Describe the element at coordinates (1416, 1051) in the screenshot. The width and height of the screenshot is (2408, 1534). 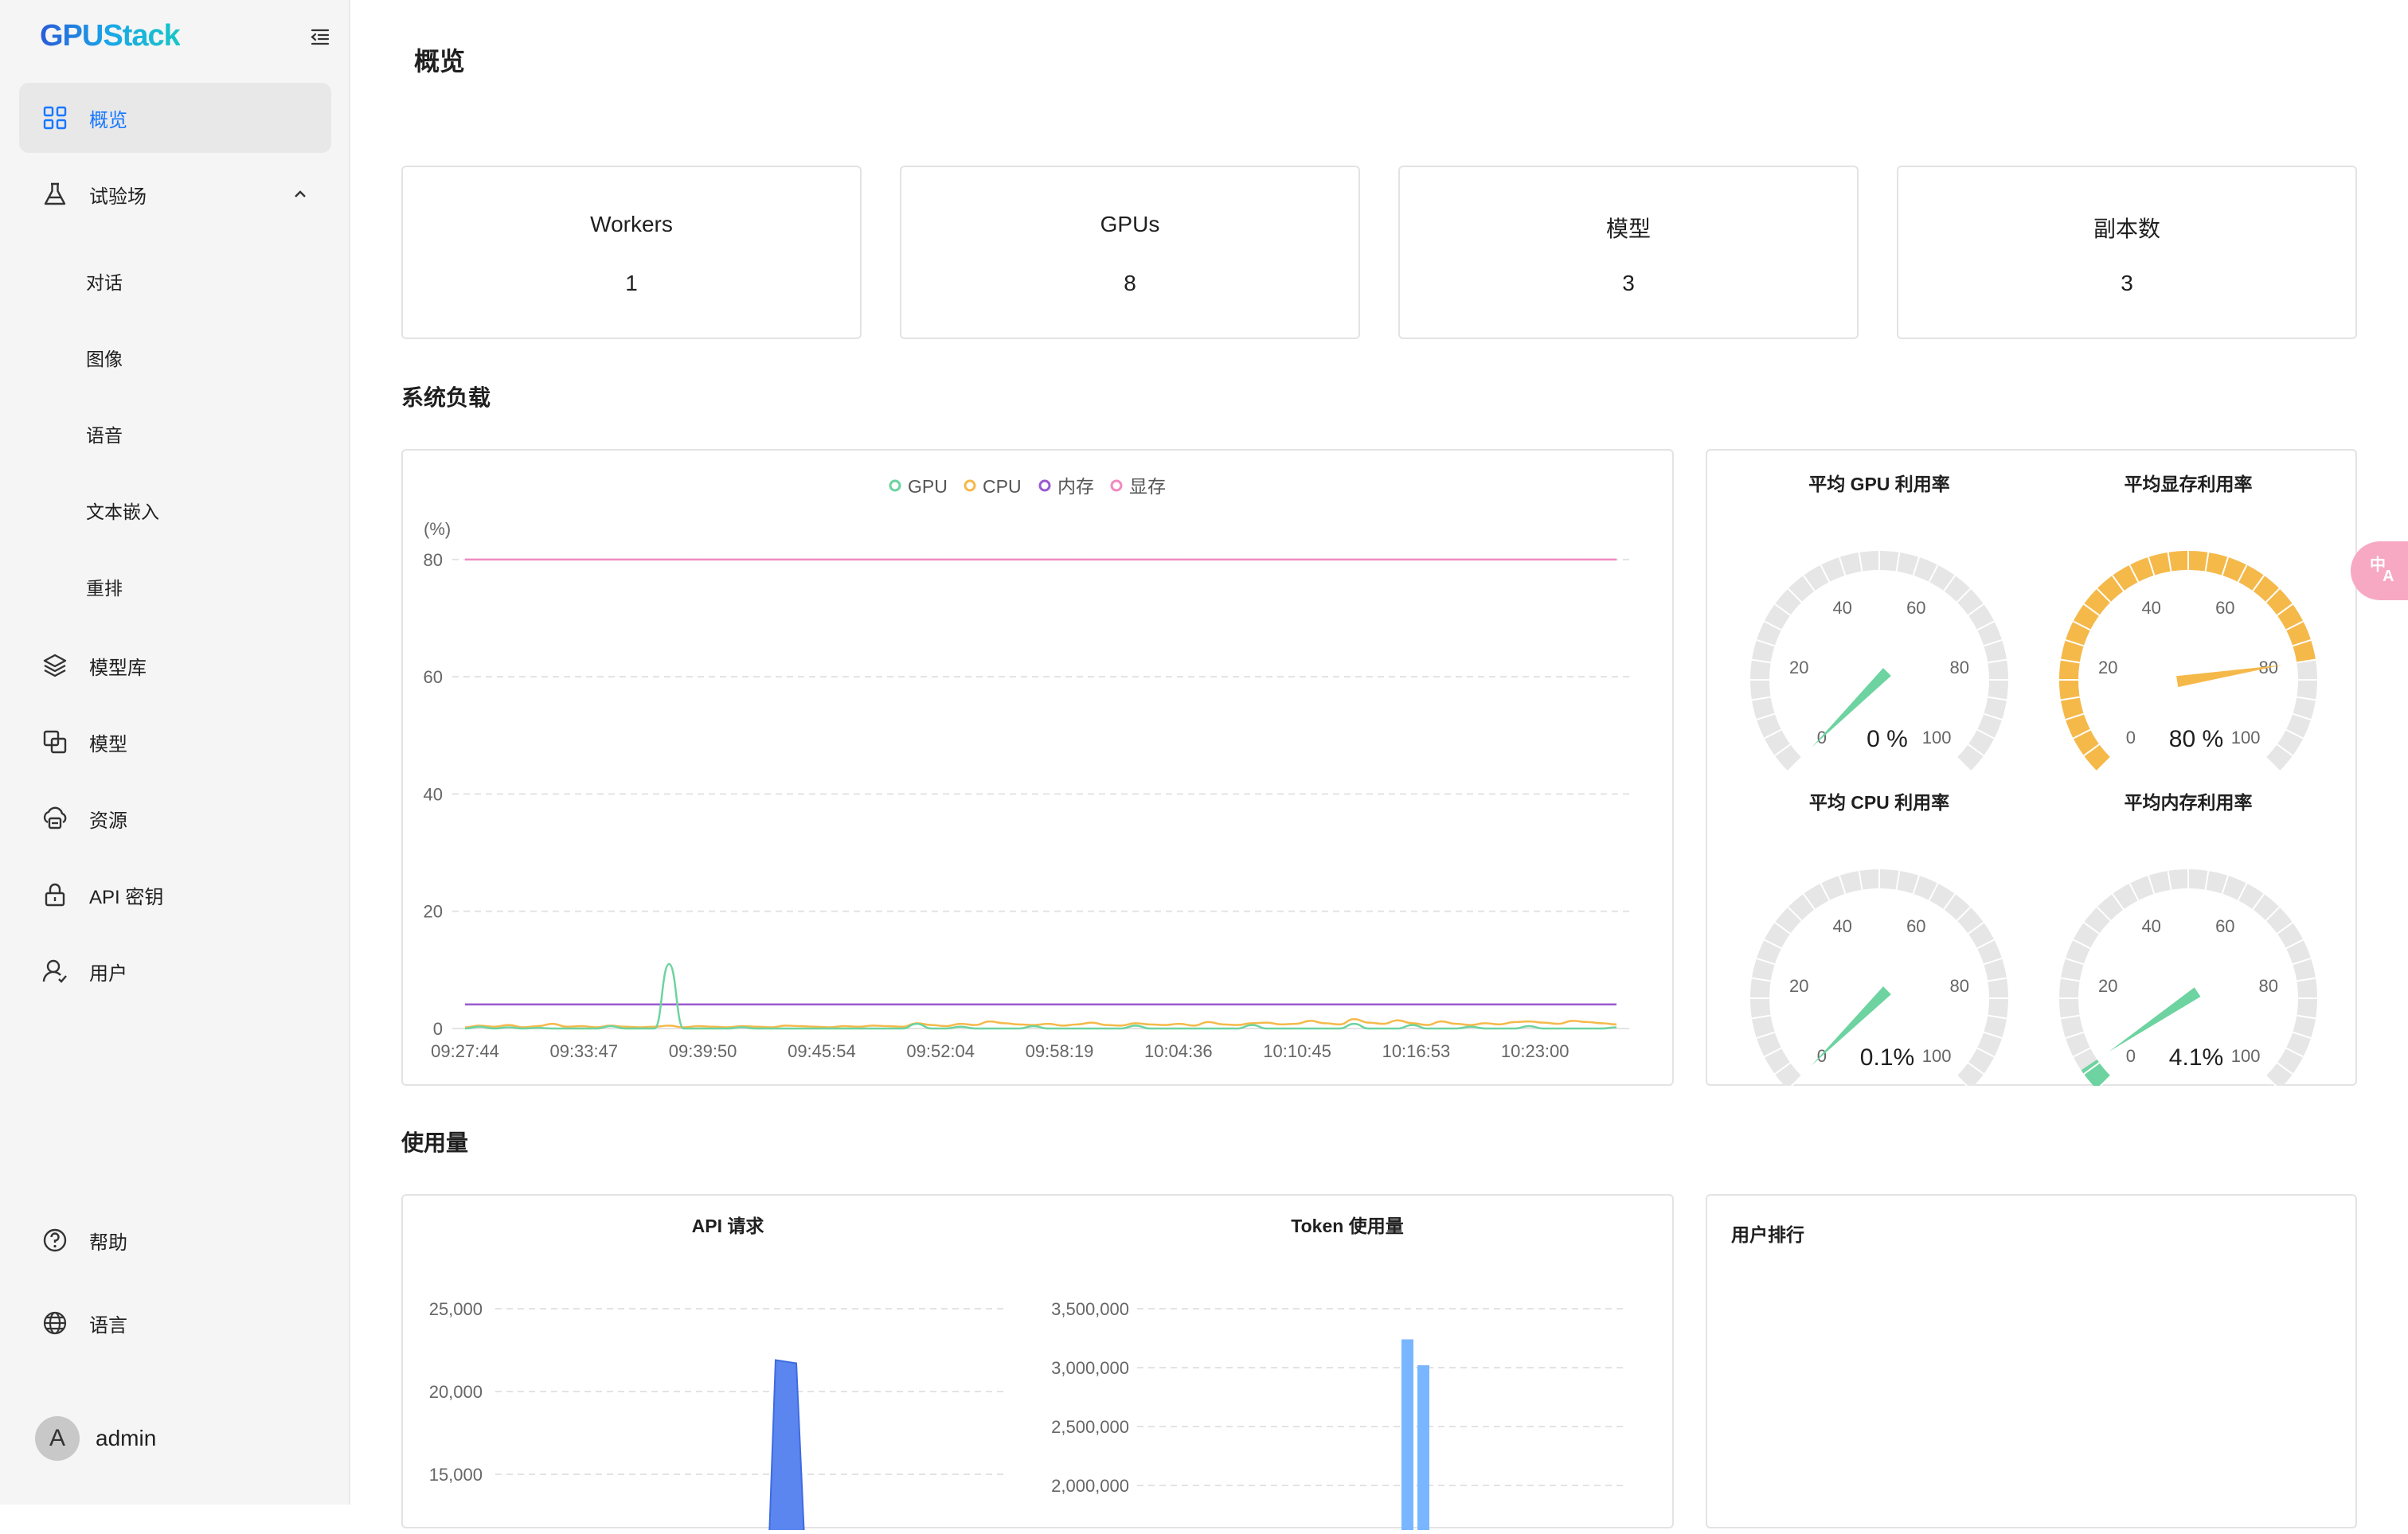
I see `x-tick-label: 10:16:53` at that location.